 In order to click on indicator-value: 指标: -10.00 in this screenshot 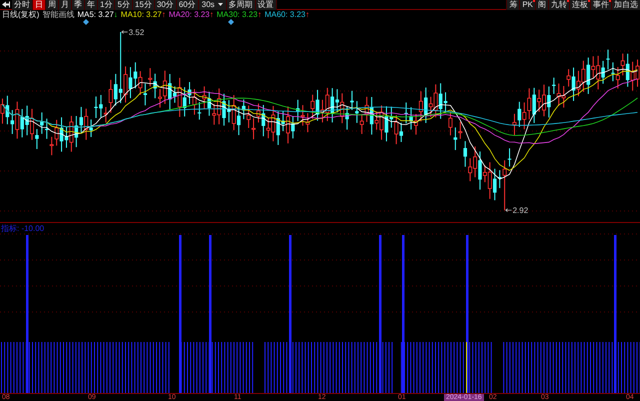, I will do `click(22, 229)`.